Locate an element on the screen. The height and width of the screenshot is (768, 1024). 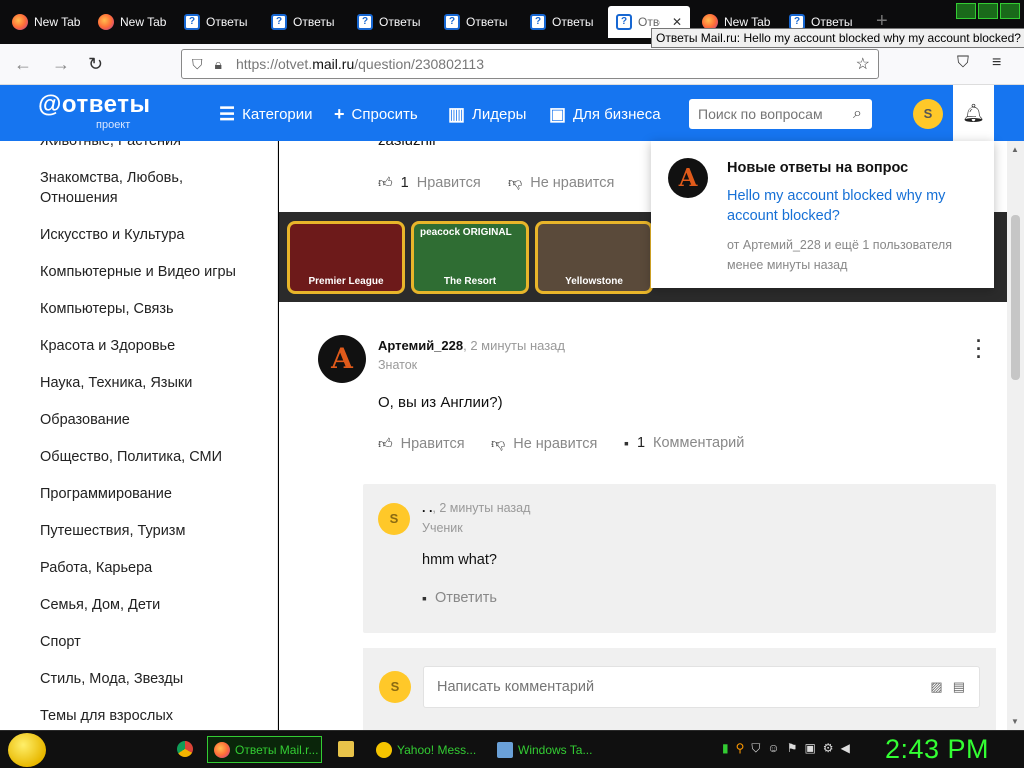
forward-arrow-icon: → is located at coordinates (61, 64).